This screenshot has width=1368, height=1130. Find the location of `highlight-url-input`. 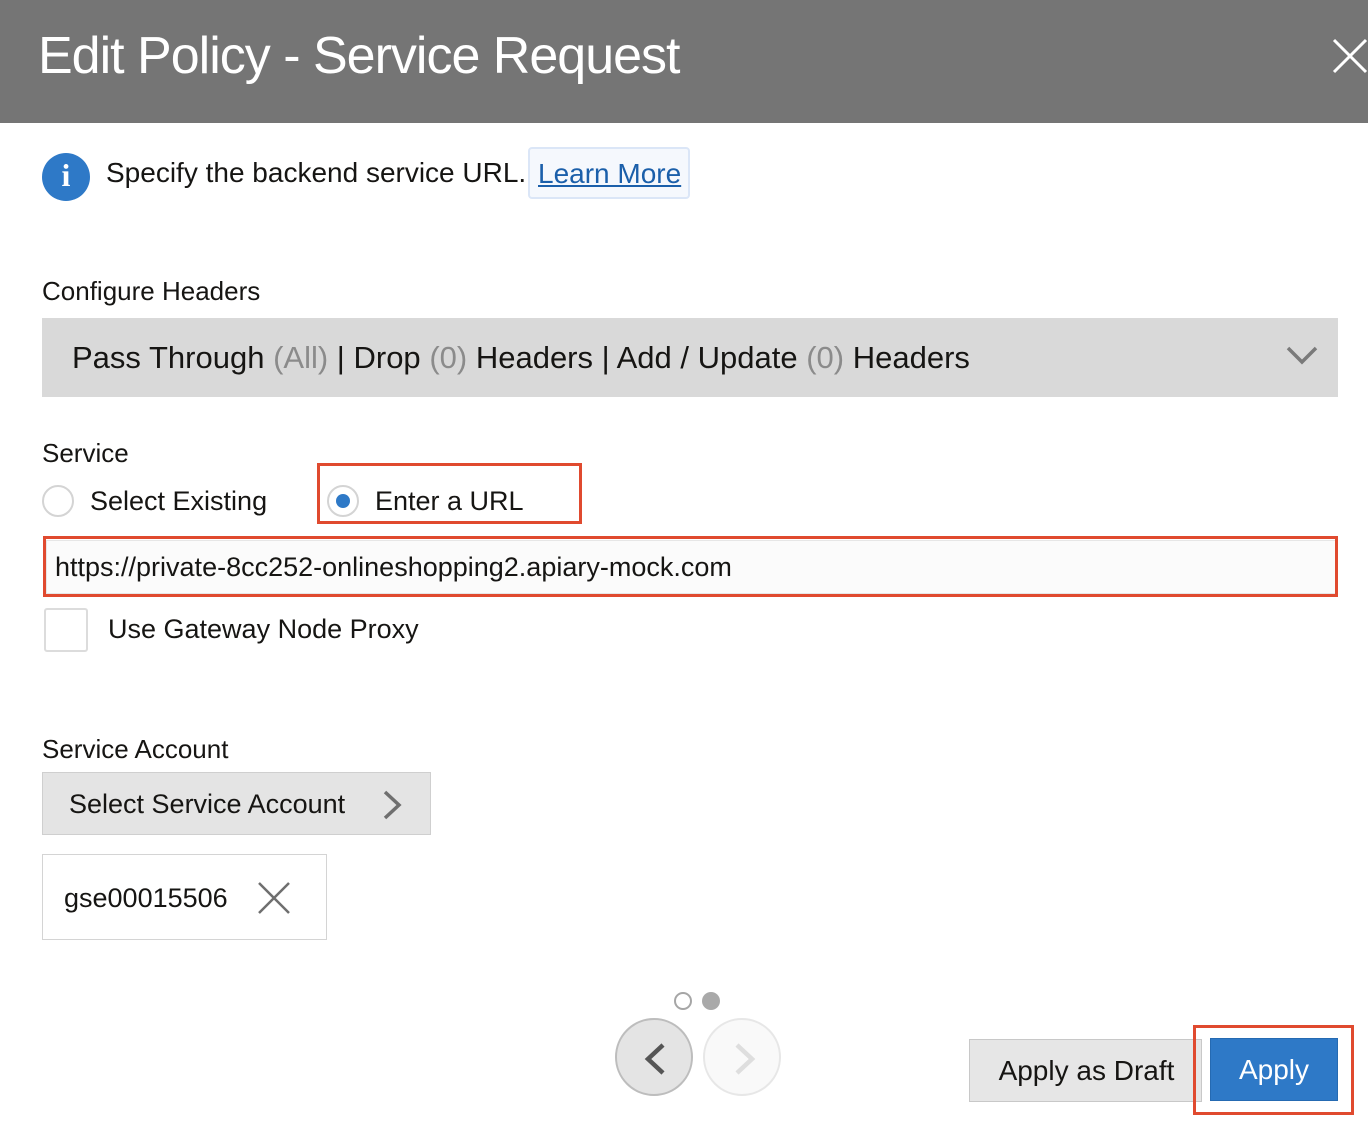

highlight-url-input is located at coordinates (690, 566).